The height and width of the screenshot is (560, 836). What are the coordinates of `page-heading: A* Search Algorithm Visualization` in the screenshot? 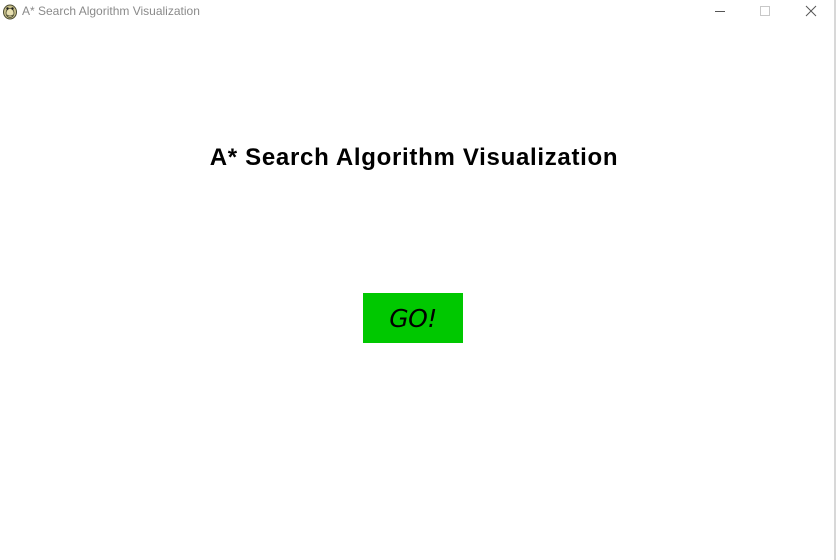 It's located at (414, 157).